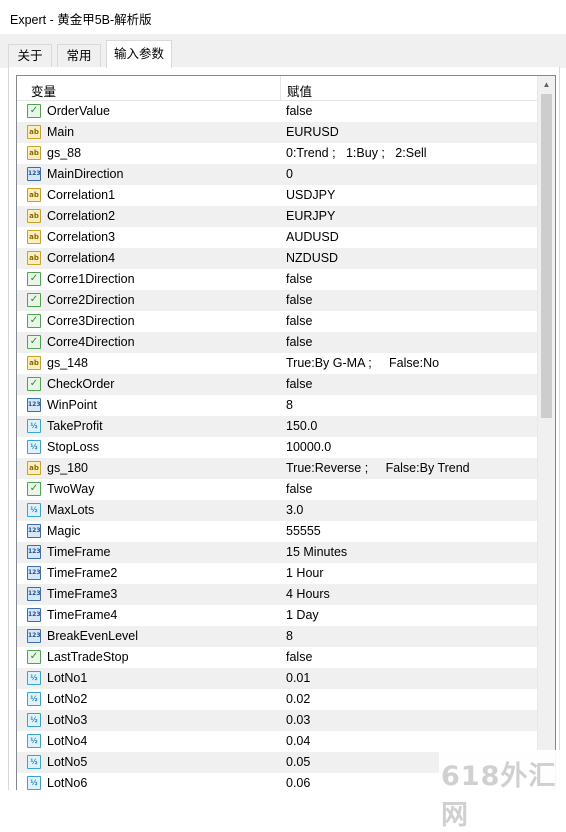 This screenshot has width=566, height=832. What do you see at coordinates (278, 741) in the screenshot?
I see `parameter-row: ½ LotNo4 0.04` at bounding box center [278, 741].